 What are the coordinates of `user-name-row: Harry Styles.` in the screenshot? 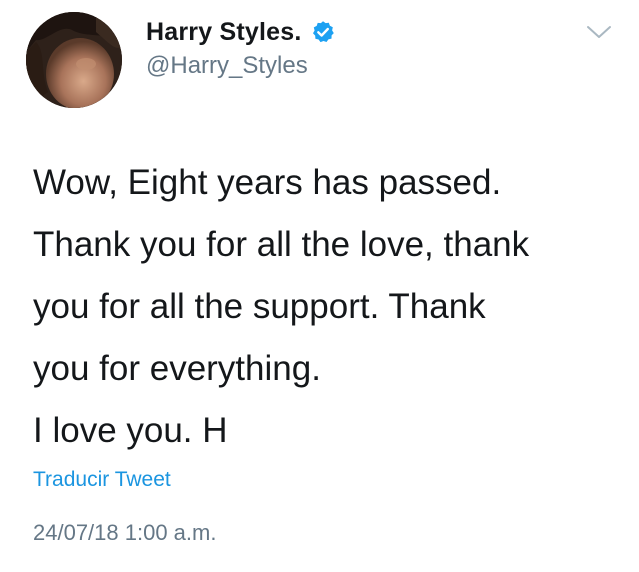 It's located at (240, 32).